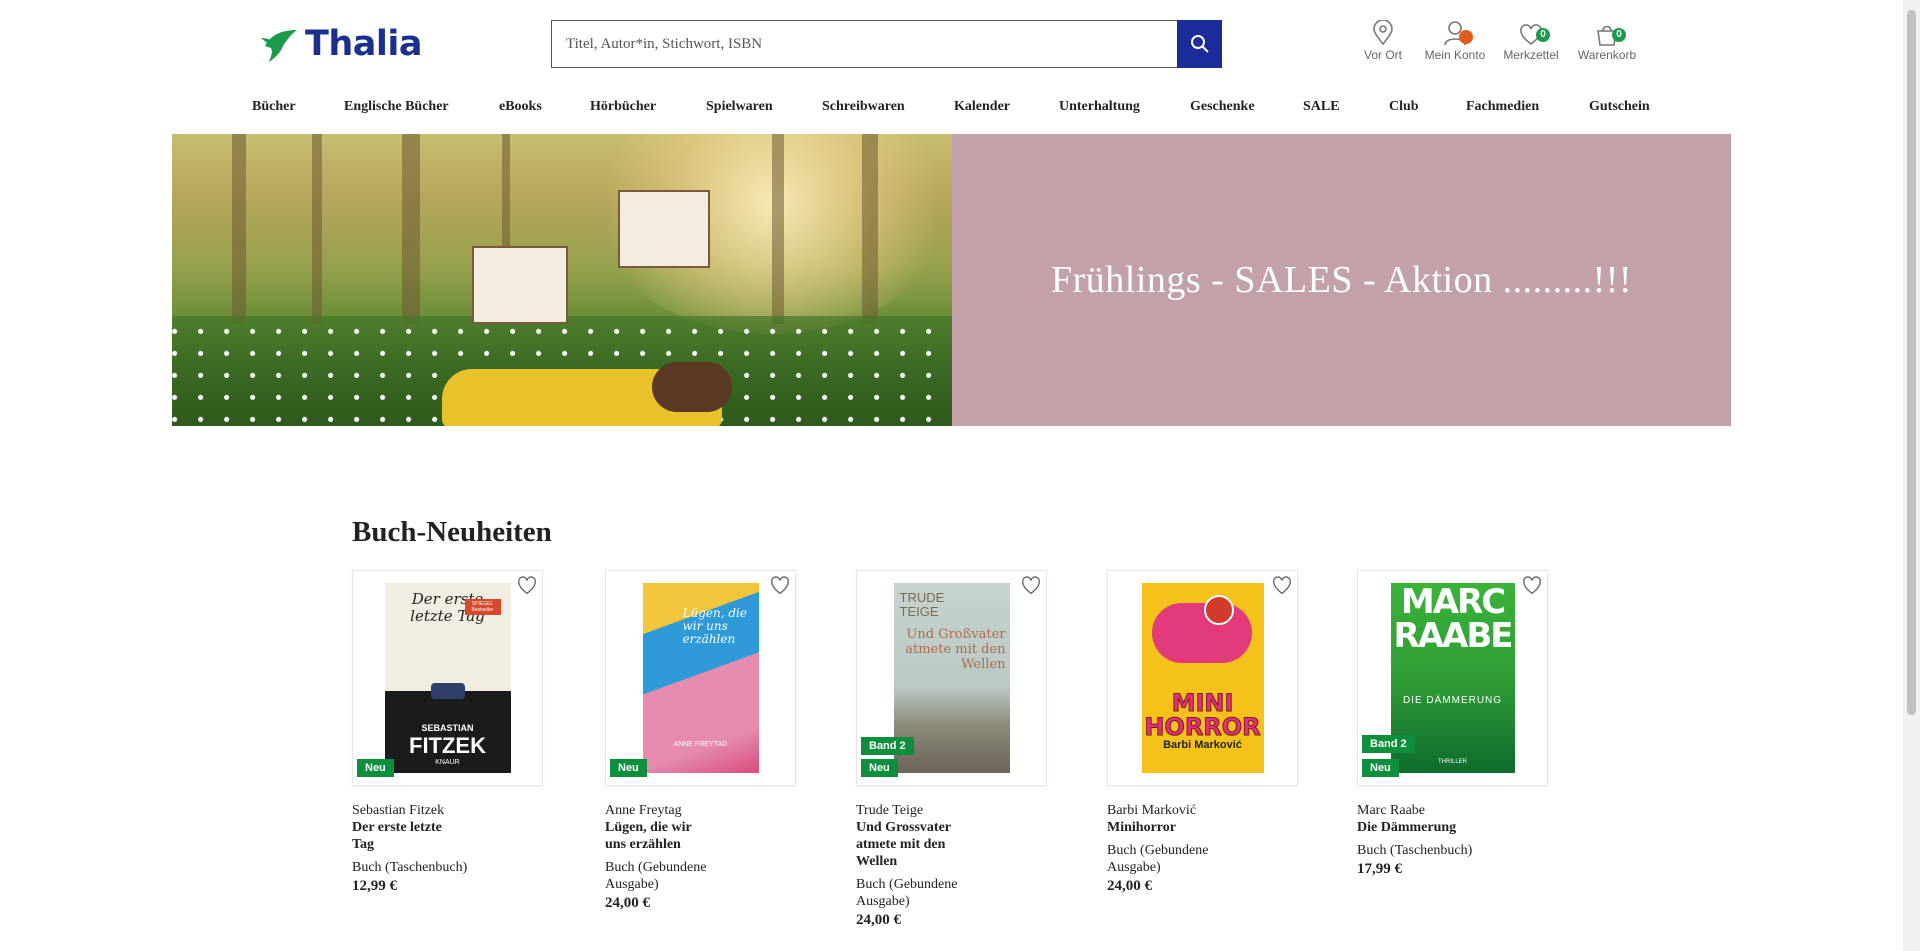  Describe the element at coordinates (1531, 40) in the screenshot. I see `wishlist-link: 0 Merkzettel` at that location.